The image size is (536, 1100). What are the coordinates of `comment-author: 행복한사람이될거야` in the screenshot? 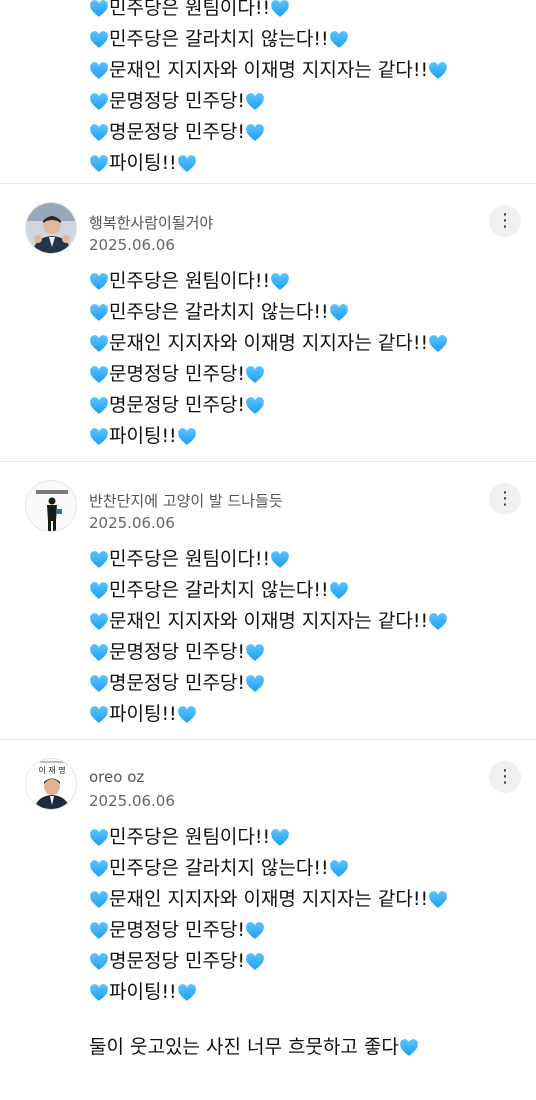 It's located at (151, 222).